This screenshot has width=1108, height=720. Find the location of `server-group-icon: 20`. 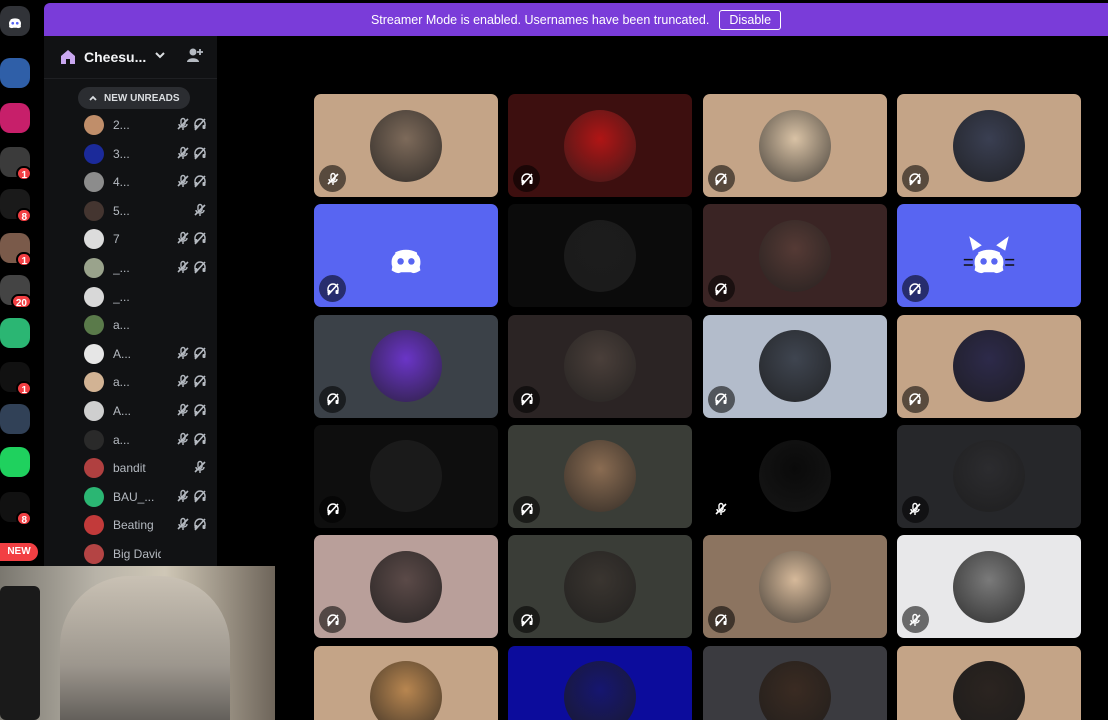

server-group-icon: 20 is located at coordinates (16, 292).